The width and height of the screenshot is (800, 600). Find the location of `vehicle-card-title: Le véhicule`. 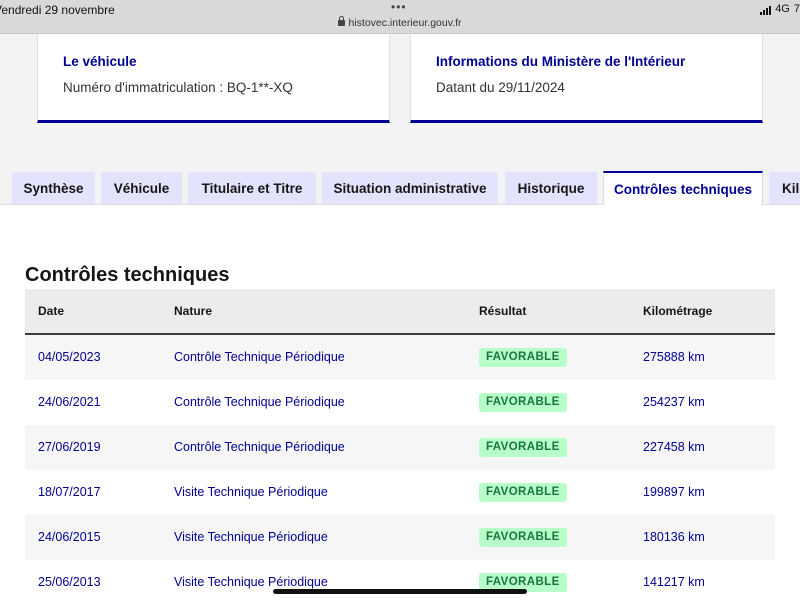

vehicle-card-title: Le véhicule is located at coordinates (100, 61).